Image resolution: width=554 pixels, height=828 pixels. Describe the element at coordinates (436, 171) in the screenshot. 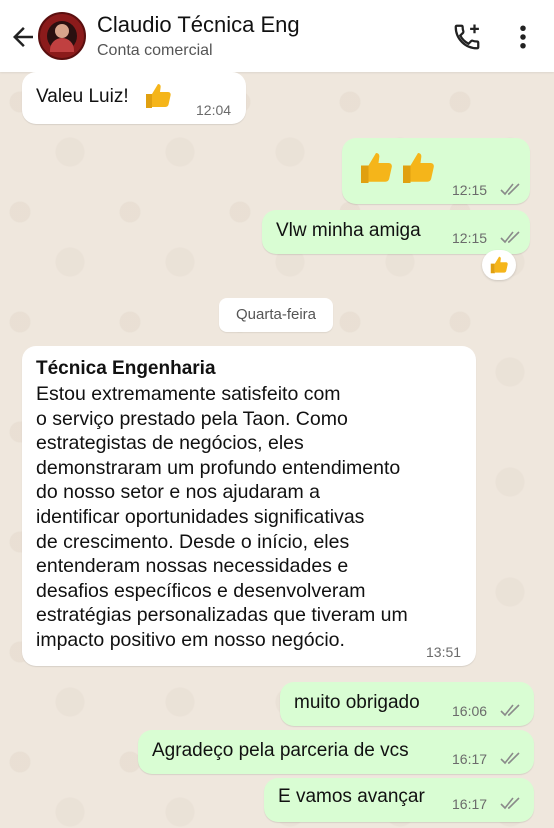

I see `message-bubble: 12:15` at that location.